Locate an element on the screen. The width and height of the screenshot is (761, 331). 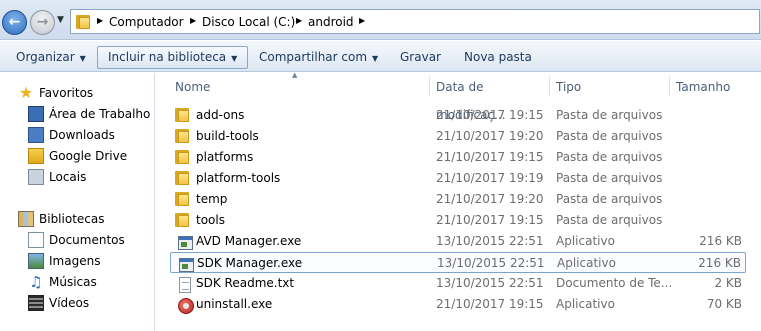
nav-desktop: Área de Trabalho is located at coordinates (89, 114).